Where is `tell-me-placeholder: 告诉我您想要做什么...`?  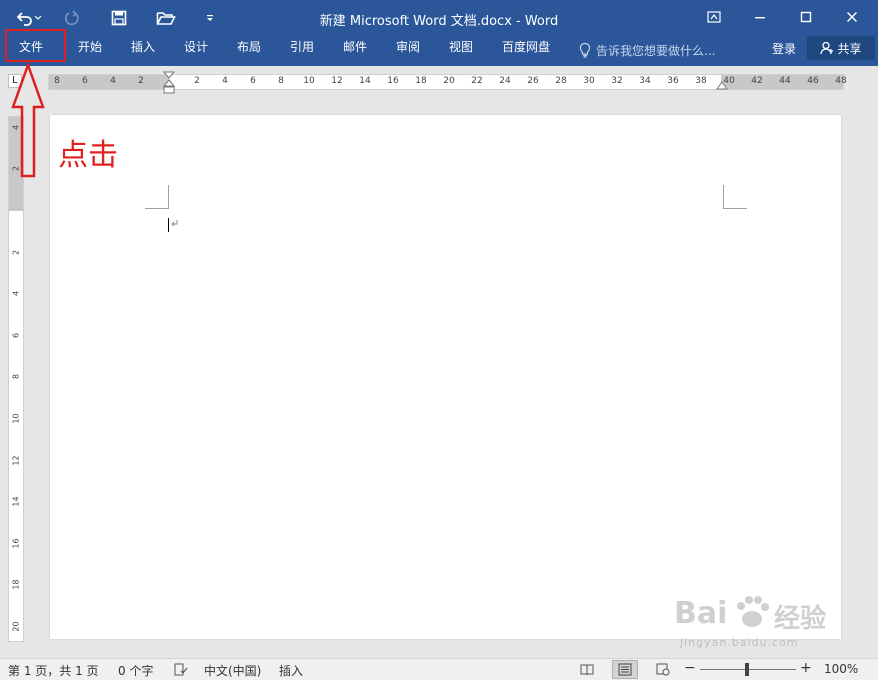
tell-me-placeholder: 告诉我您想要做什么... is located at coordinates (656, 50).